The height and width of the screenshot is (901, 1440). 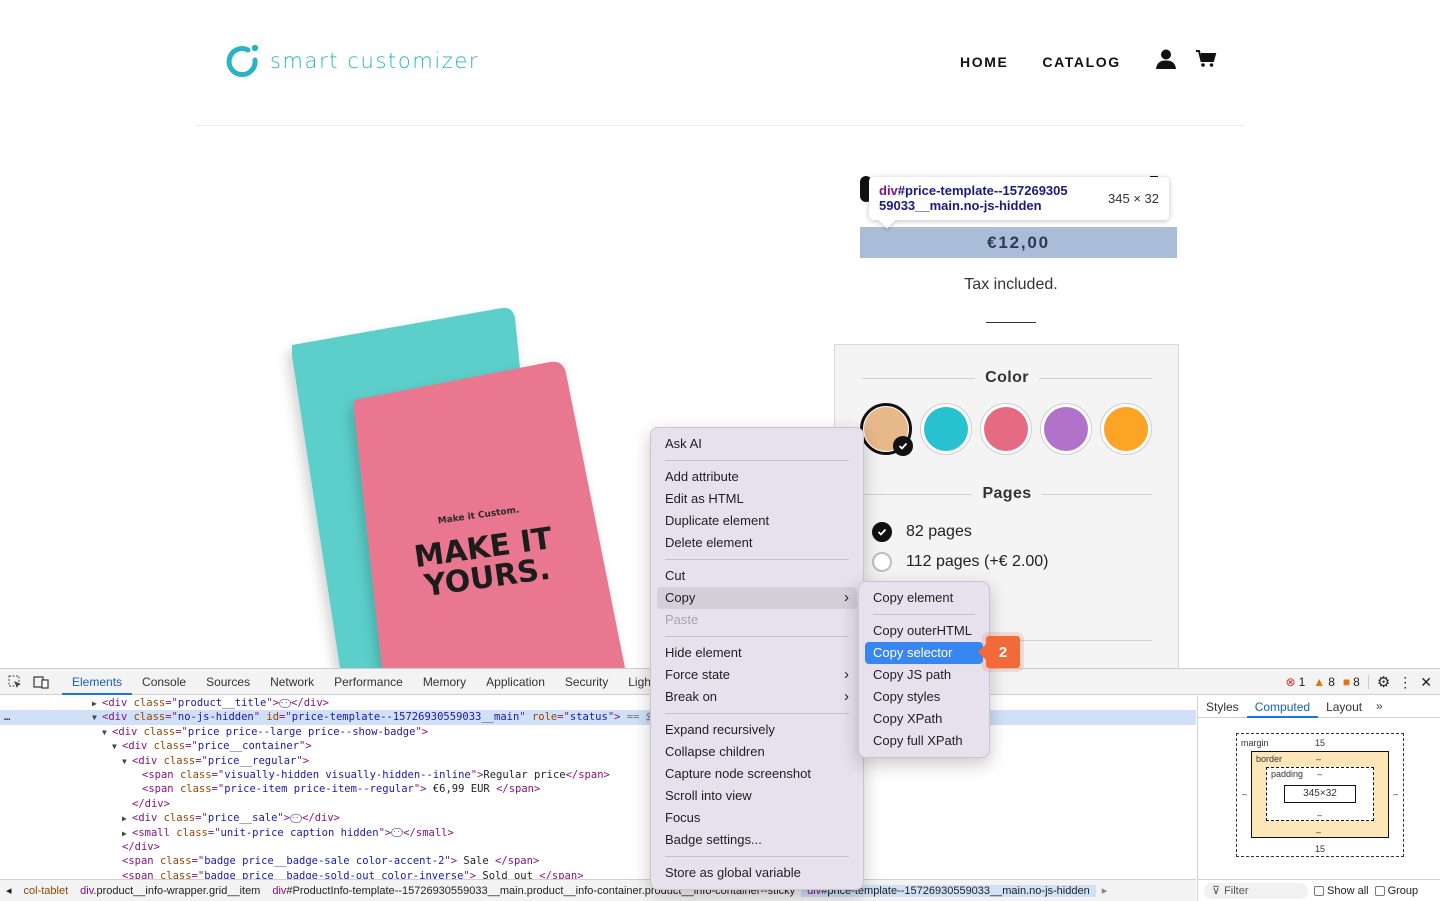 What do you see at coordinates (1105, 890) in the screenshot?
I see `breadcrumb-scroll-right-icon: ▸` at bounding box center [1105, 890].